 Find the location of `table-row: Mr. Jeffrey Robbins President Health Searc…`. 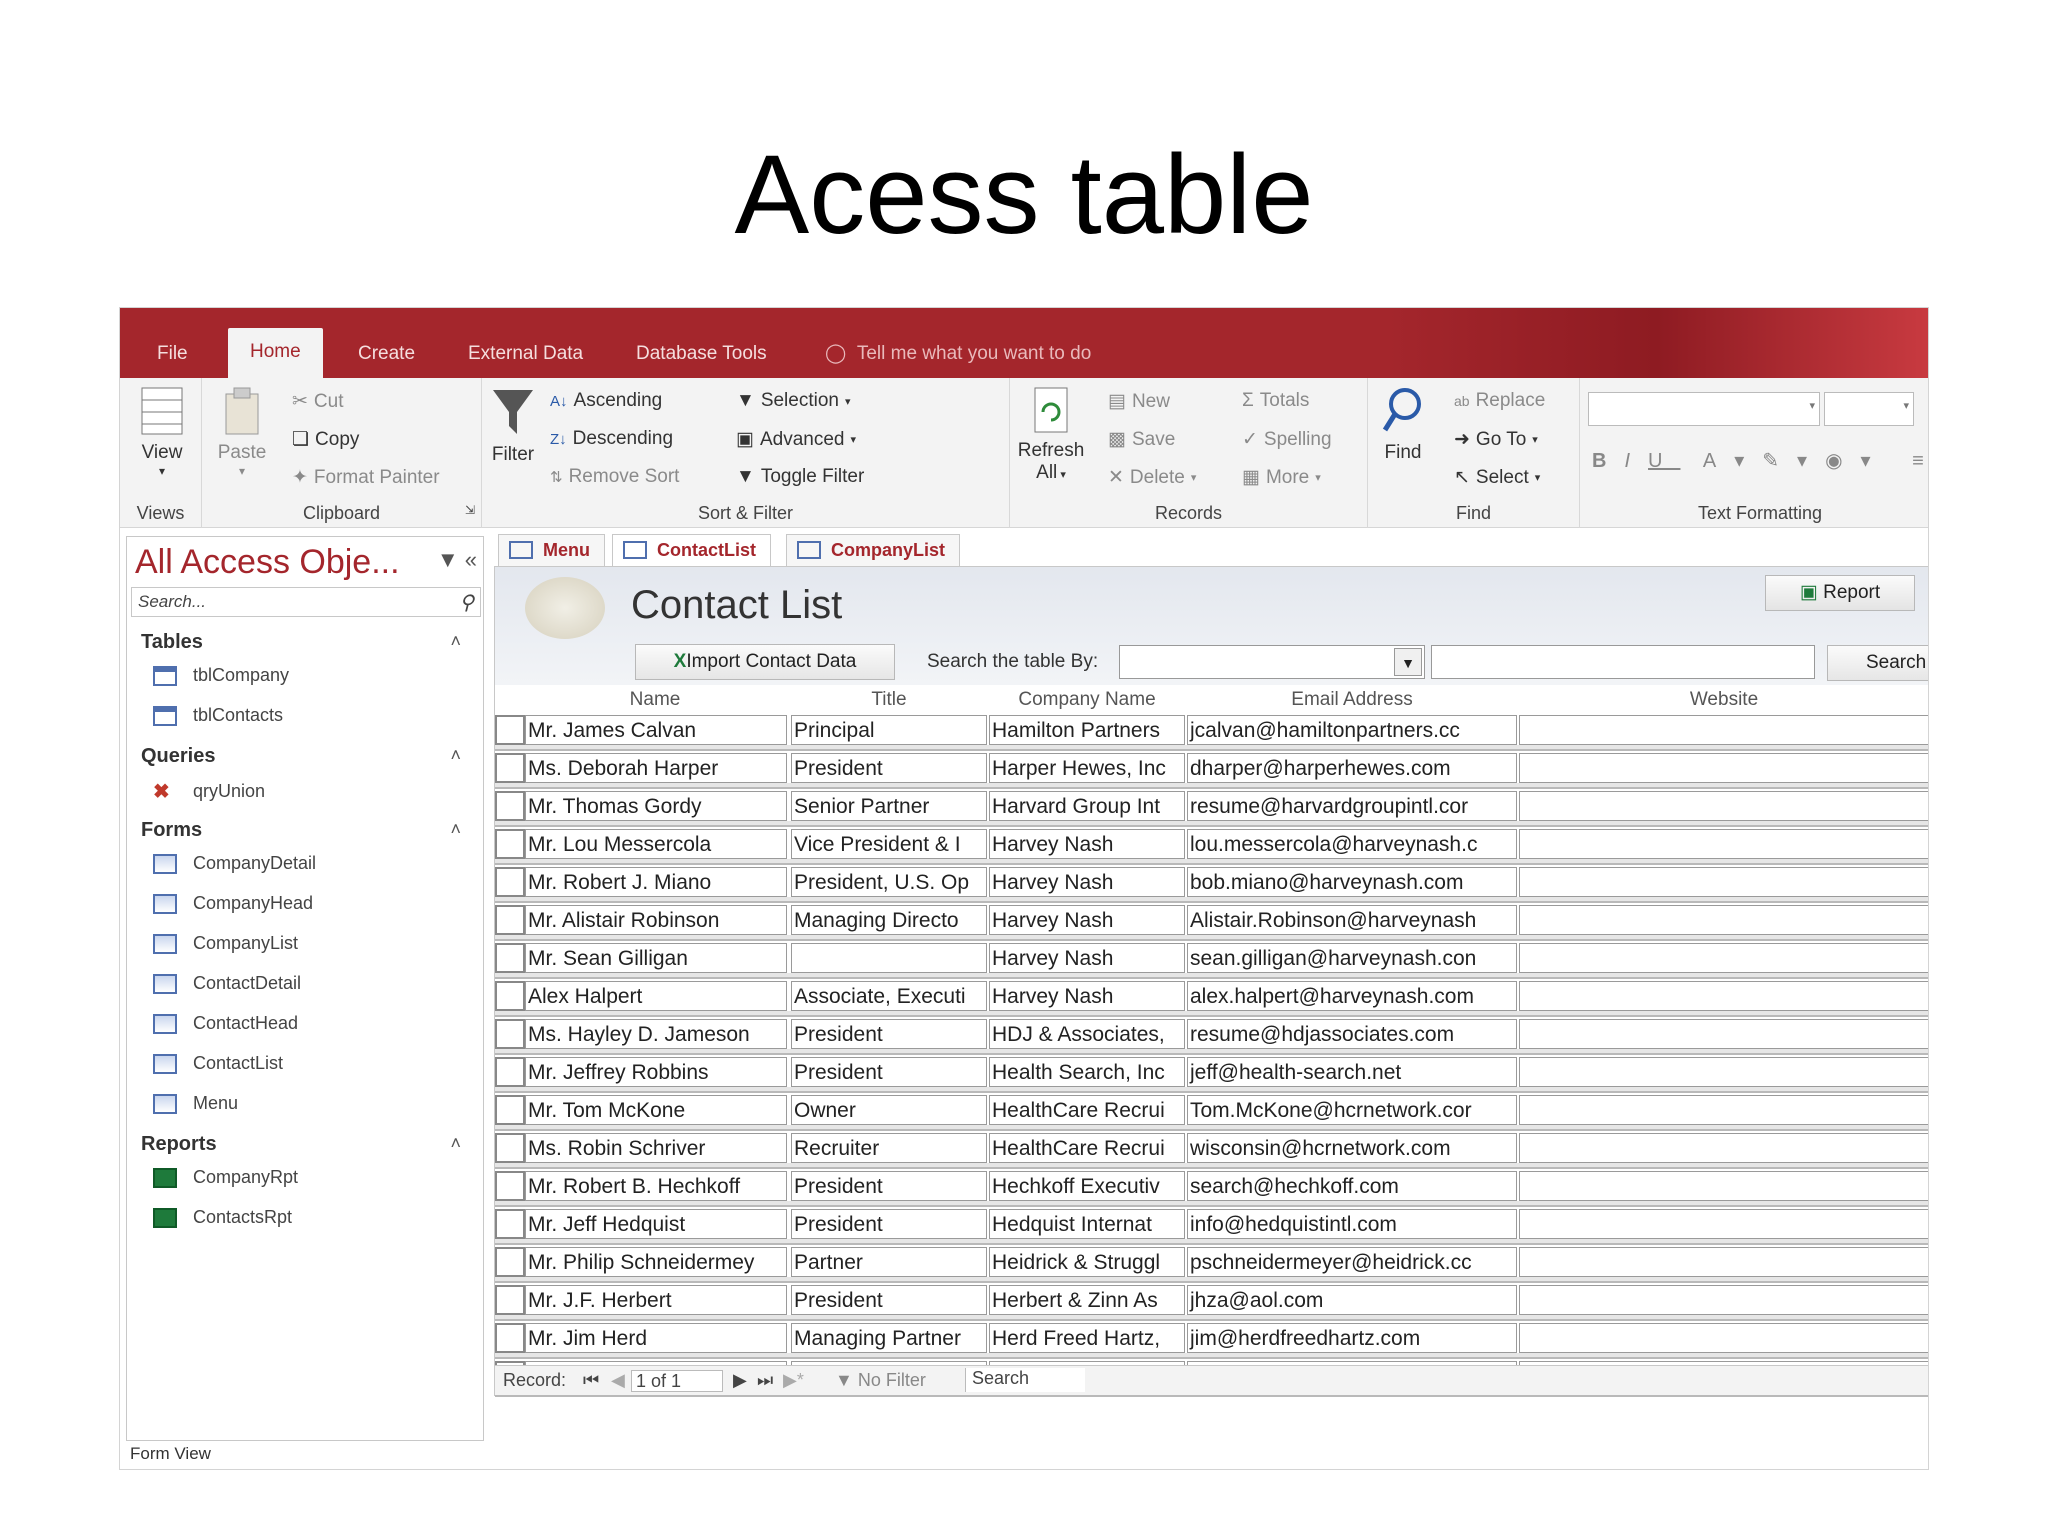

table-row: Mr. Jeffrey Robbins President Health Searc… is located at coordinates (1211, 1074).